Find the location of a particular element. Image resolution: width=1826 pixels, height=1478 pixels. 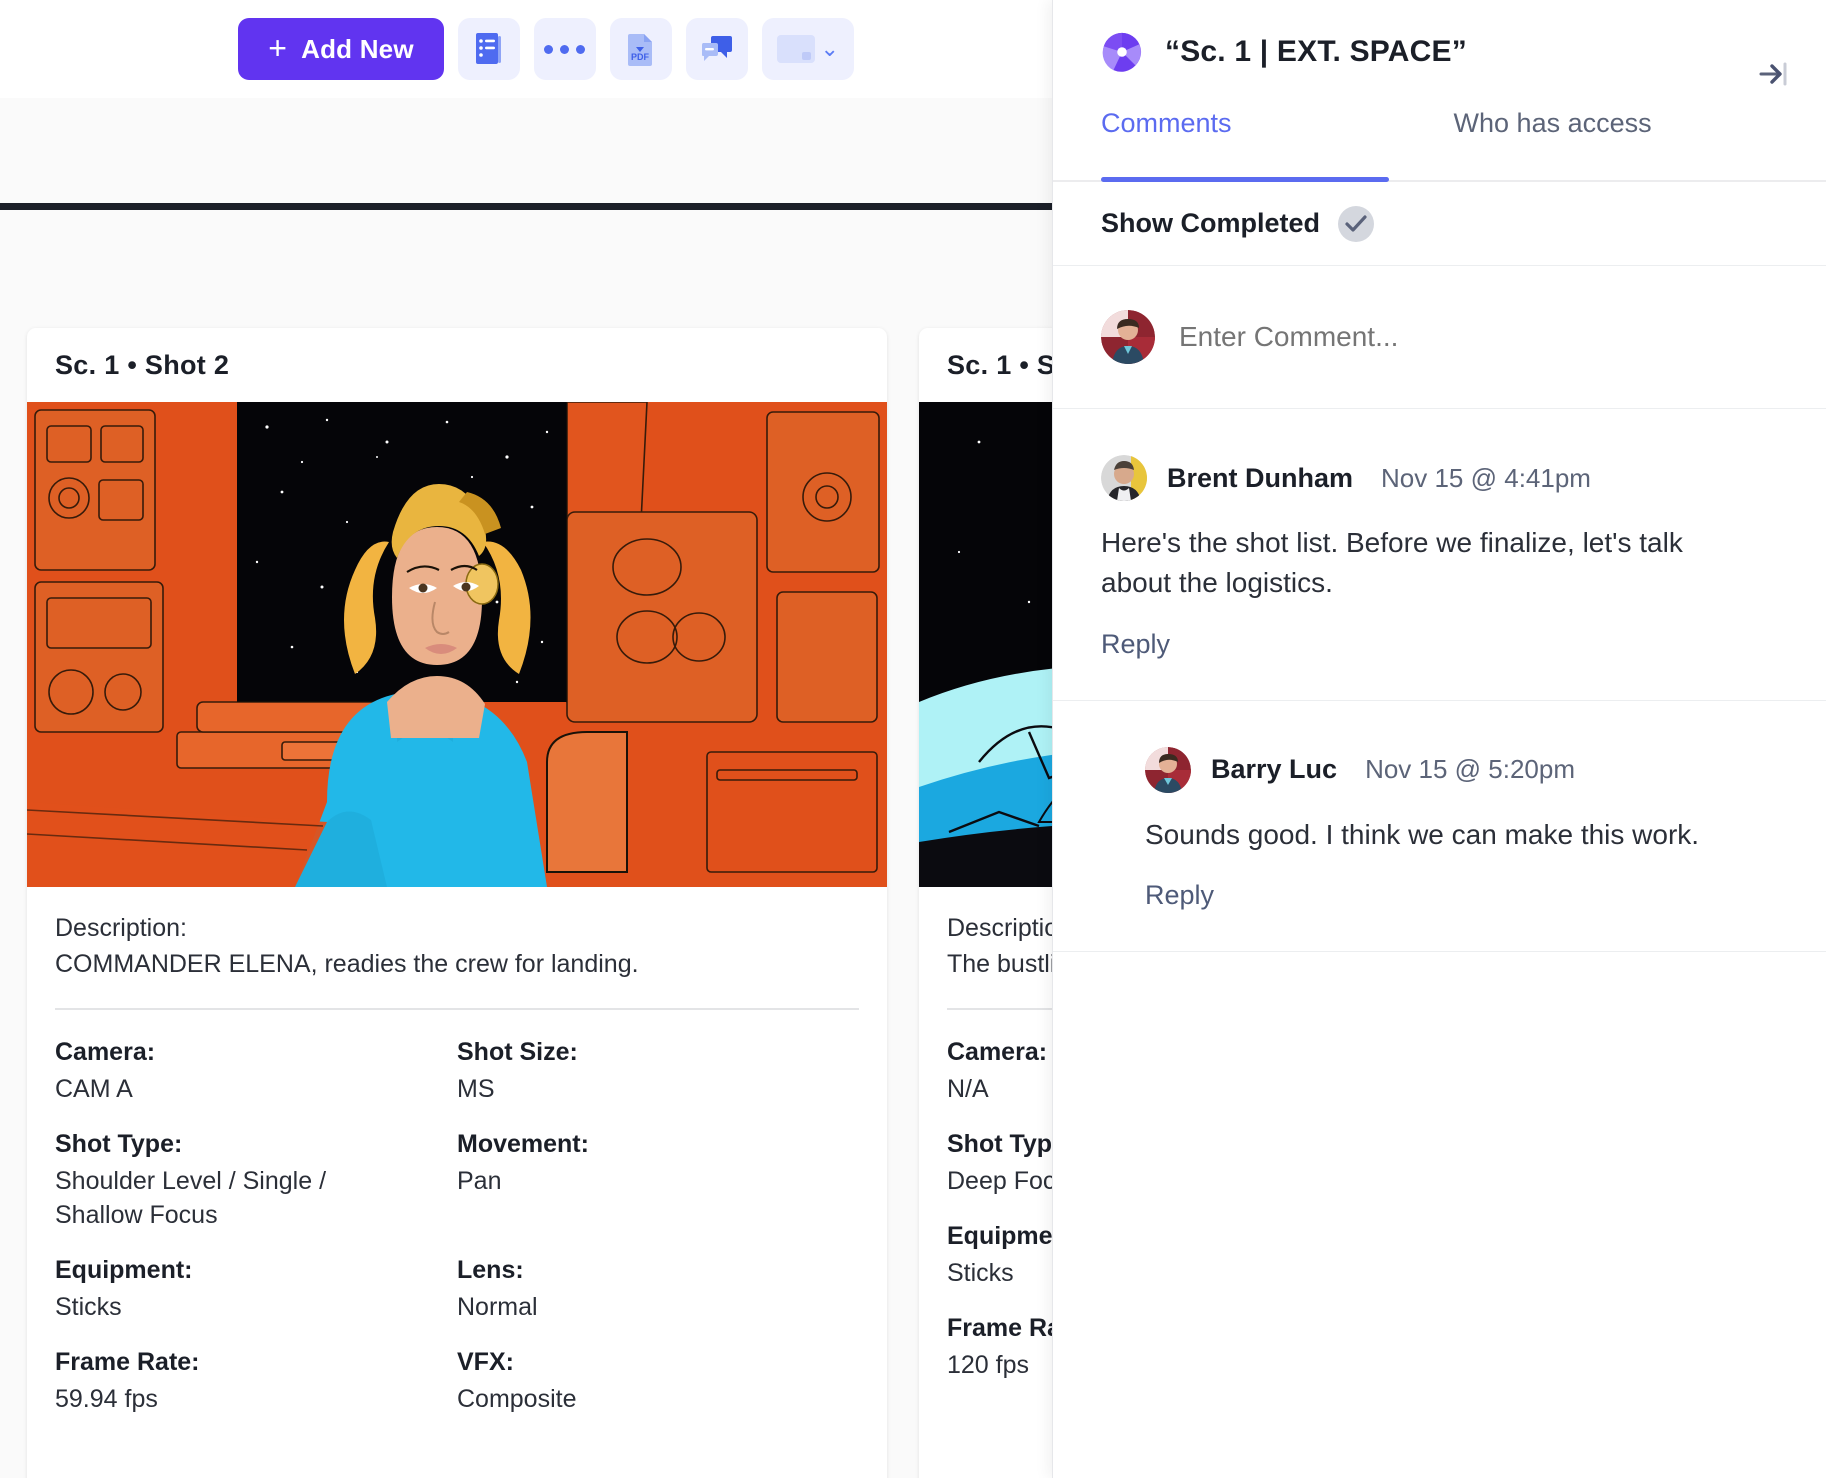

spec-value: Composite is located at coordinates (517, 1399).